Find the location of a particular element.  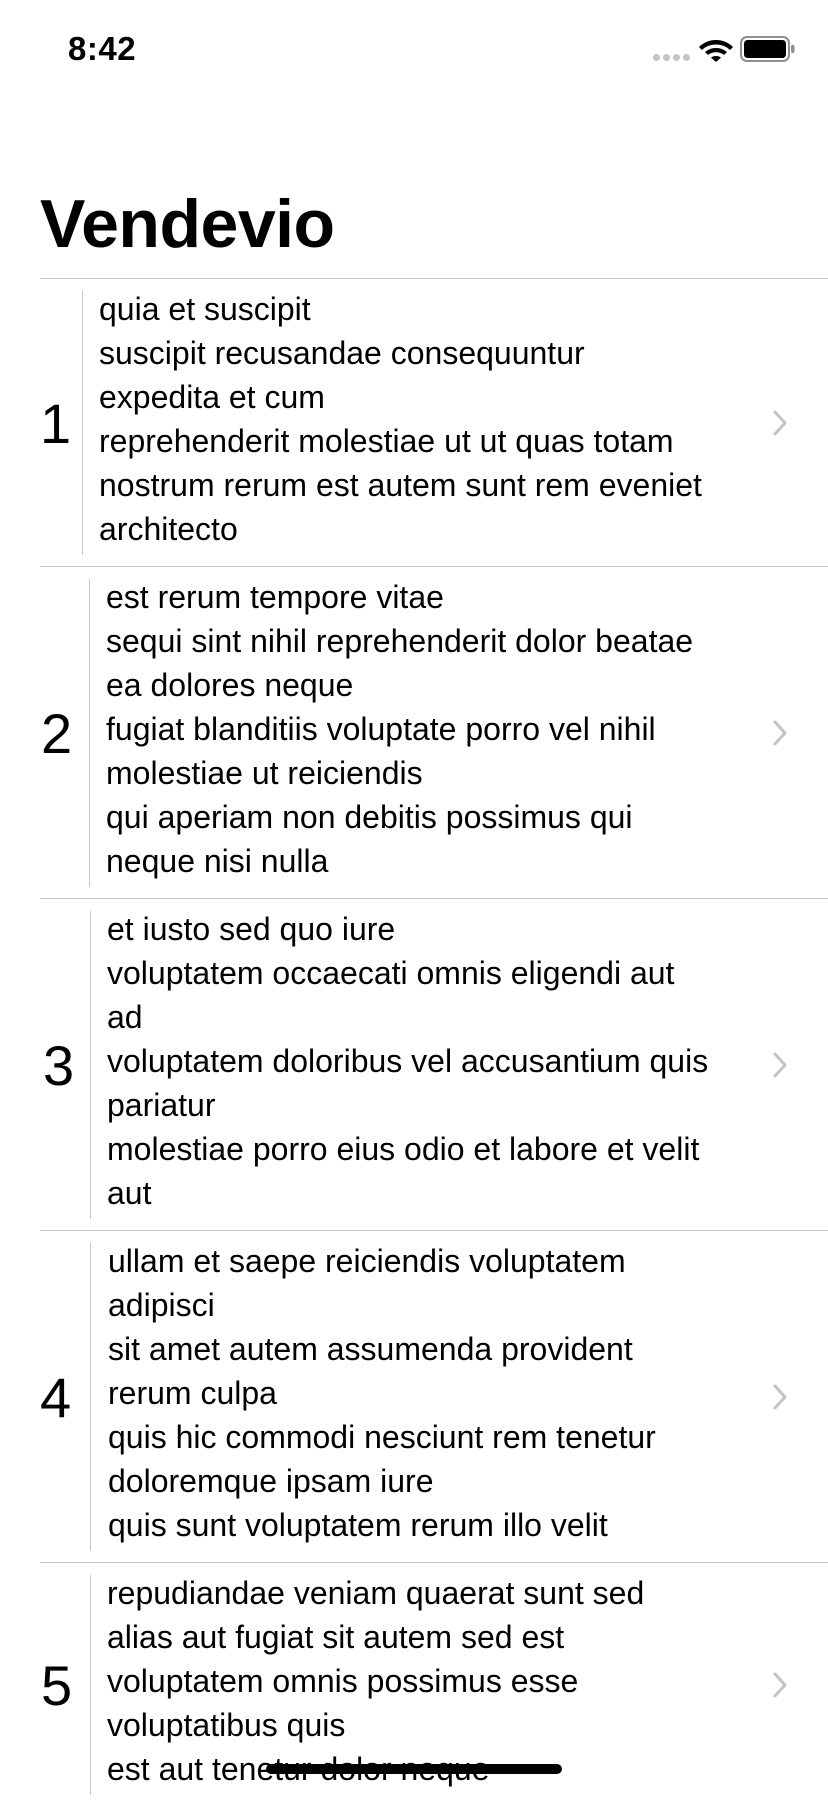

page-title: Vendevio is located at coordinates (187, 224).